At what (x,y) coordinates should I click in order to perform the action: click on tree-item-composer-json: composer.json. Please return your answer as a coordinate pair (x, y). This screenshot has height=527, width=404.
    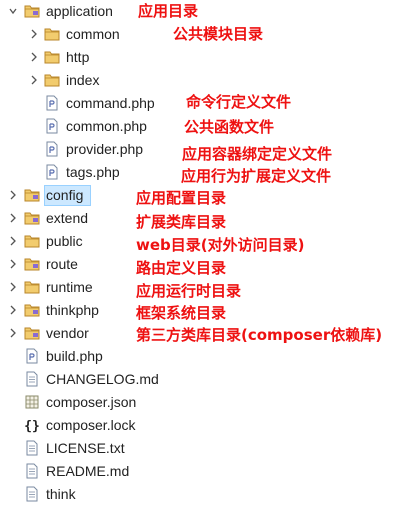
    Looking at the image, I should click on (202, 402).